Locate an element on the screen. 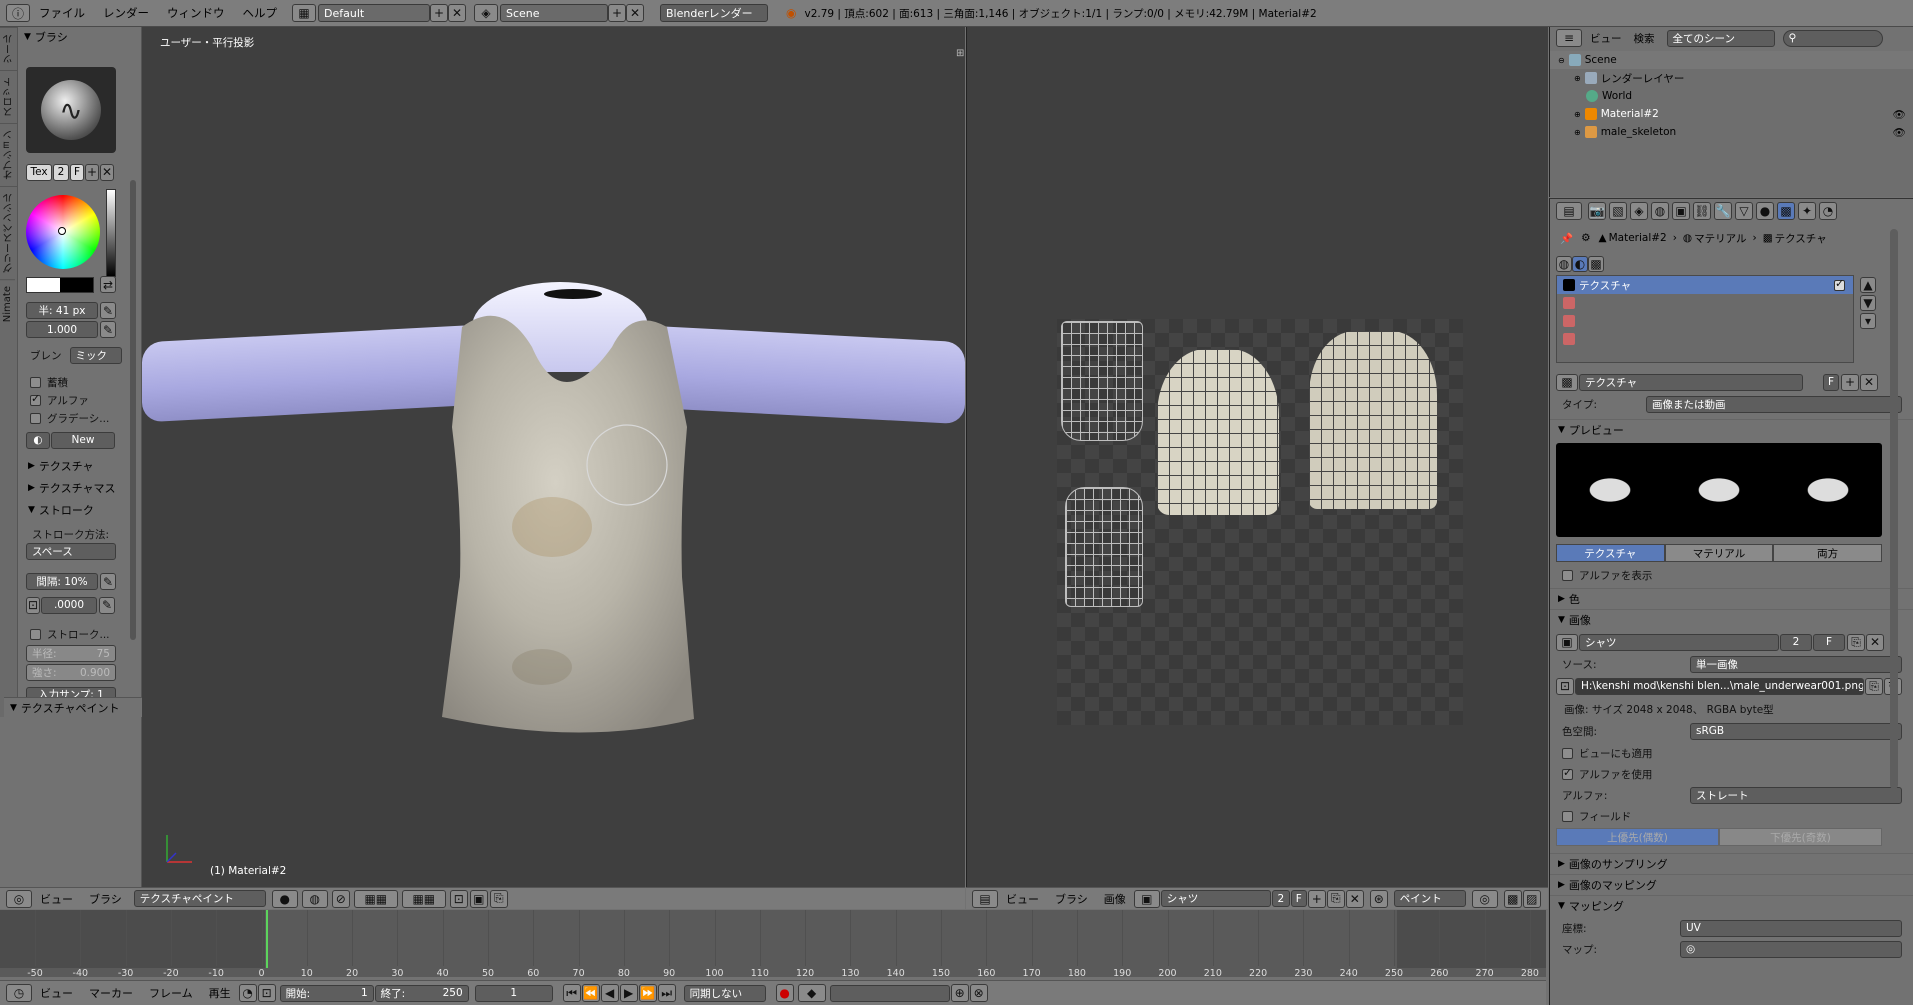 The width and height of the screenshot is (1913, 1005). color-picker-cursor is located at coordinates (62, 231).